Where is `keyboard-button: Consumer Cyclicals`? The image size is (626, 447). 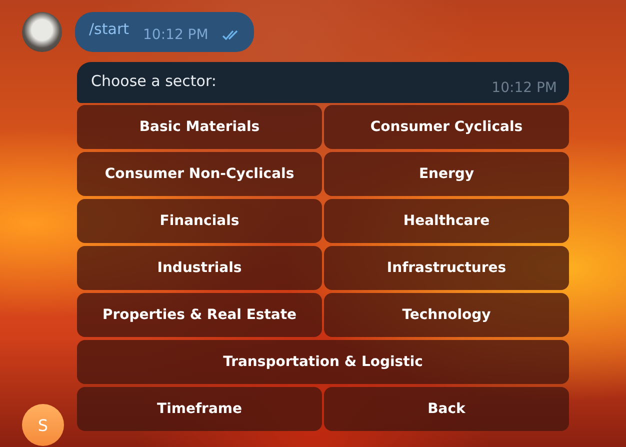 keyboard-button: Consumer Cyclicals is located at coordinates (446, 127).